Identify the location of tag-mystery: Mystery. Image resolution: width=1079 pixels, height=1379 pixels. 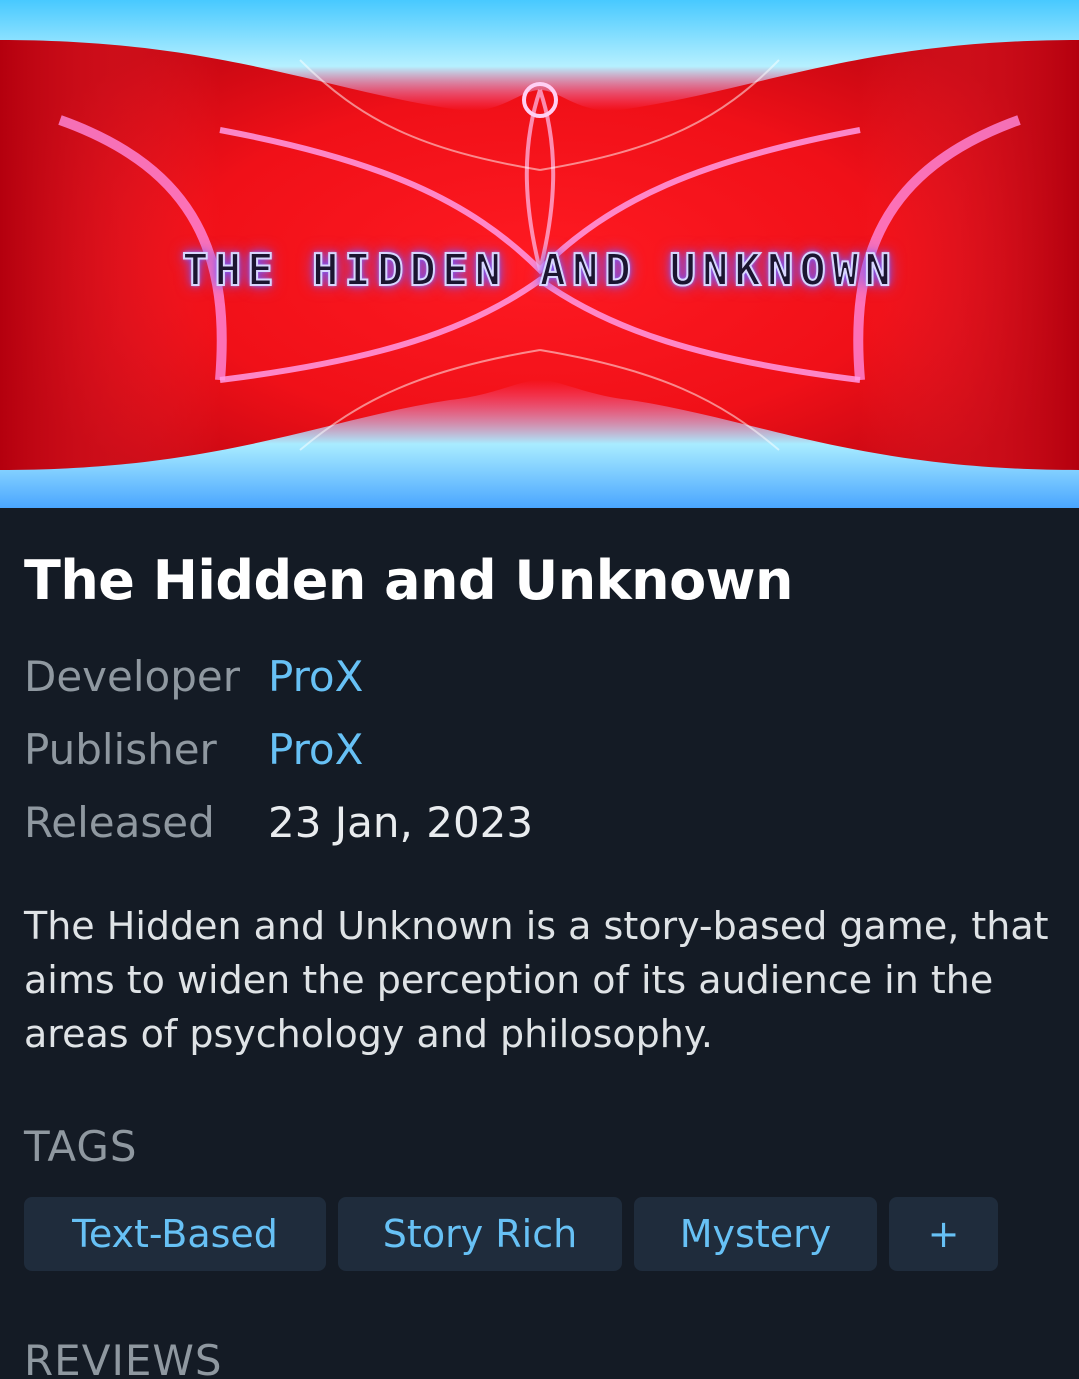
(755, 1234).